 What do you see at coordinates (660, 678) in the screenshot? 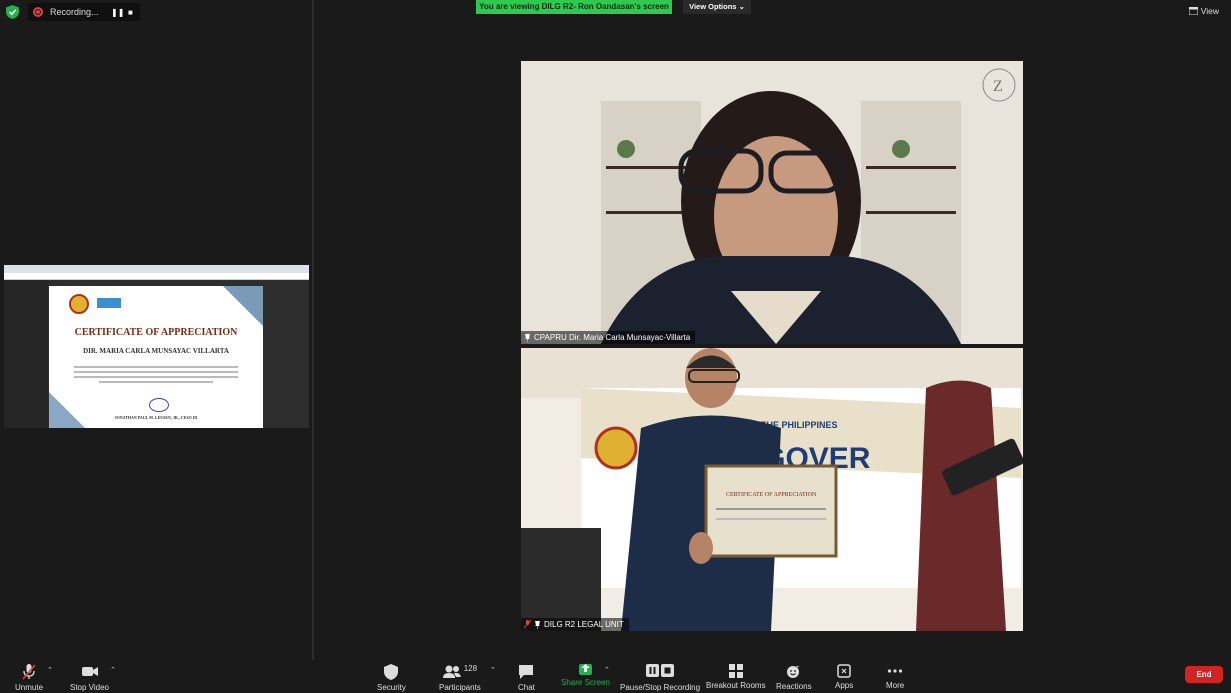
I see `pause-stop-recording-button: Pause/Stop Recording` at bounding box center [660, 678].